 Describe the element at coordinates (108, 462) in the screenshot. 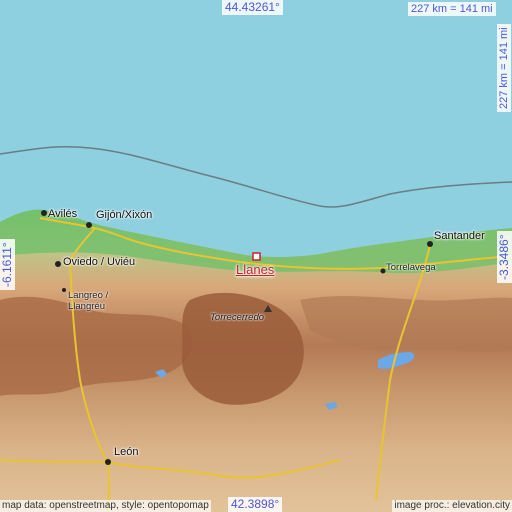

I see `leon-marker` at that location.